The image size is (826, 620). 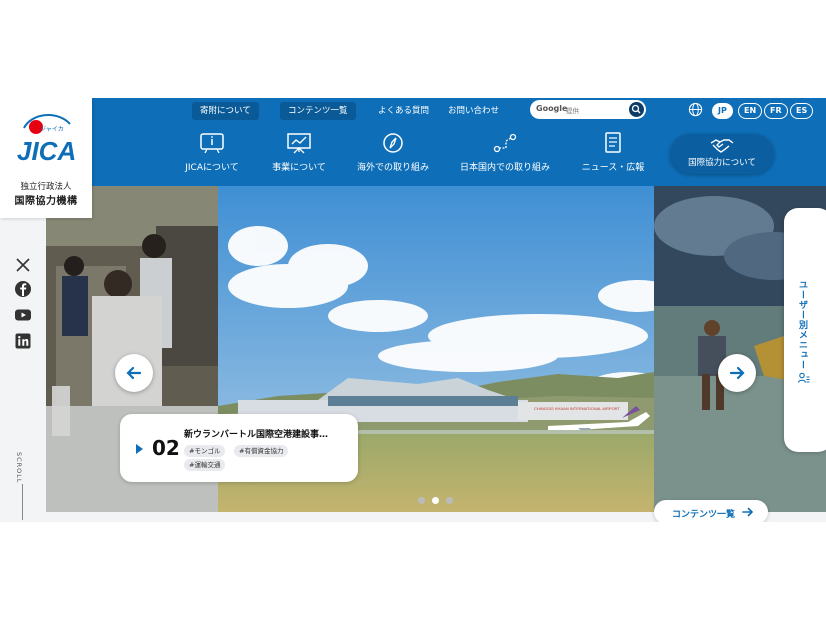 What do you see at coordinates (776, 111) in the screenshot?
I see `lang-fr: FR` at bounding box center [776, 111].